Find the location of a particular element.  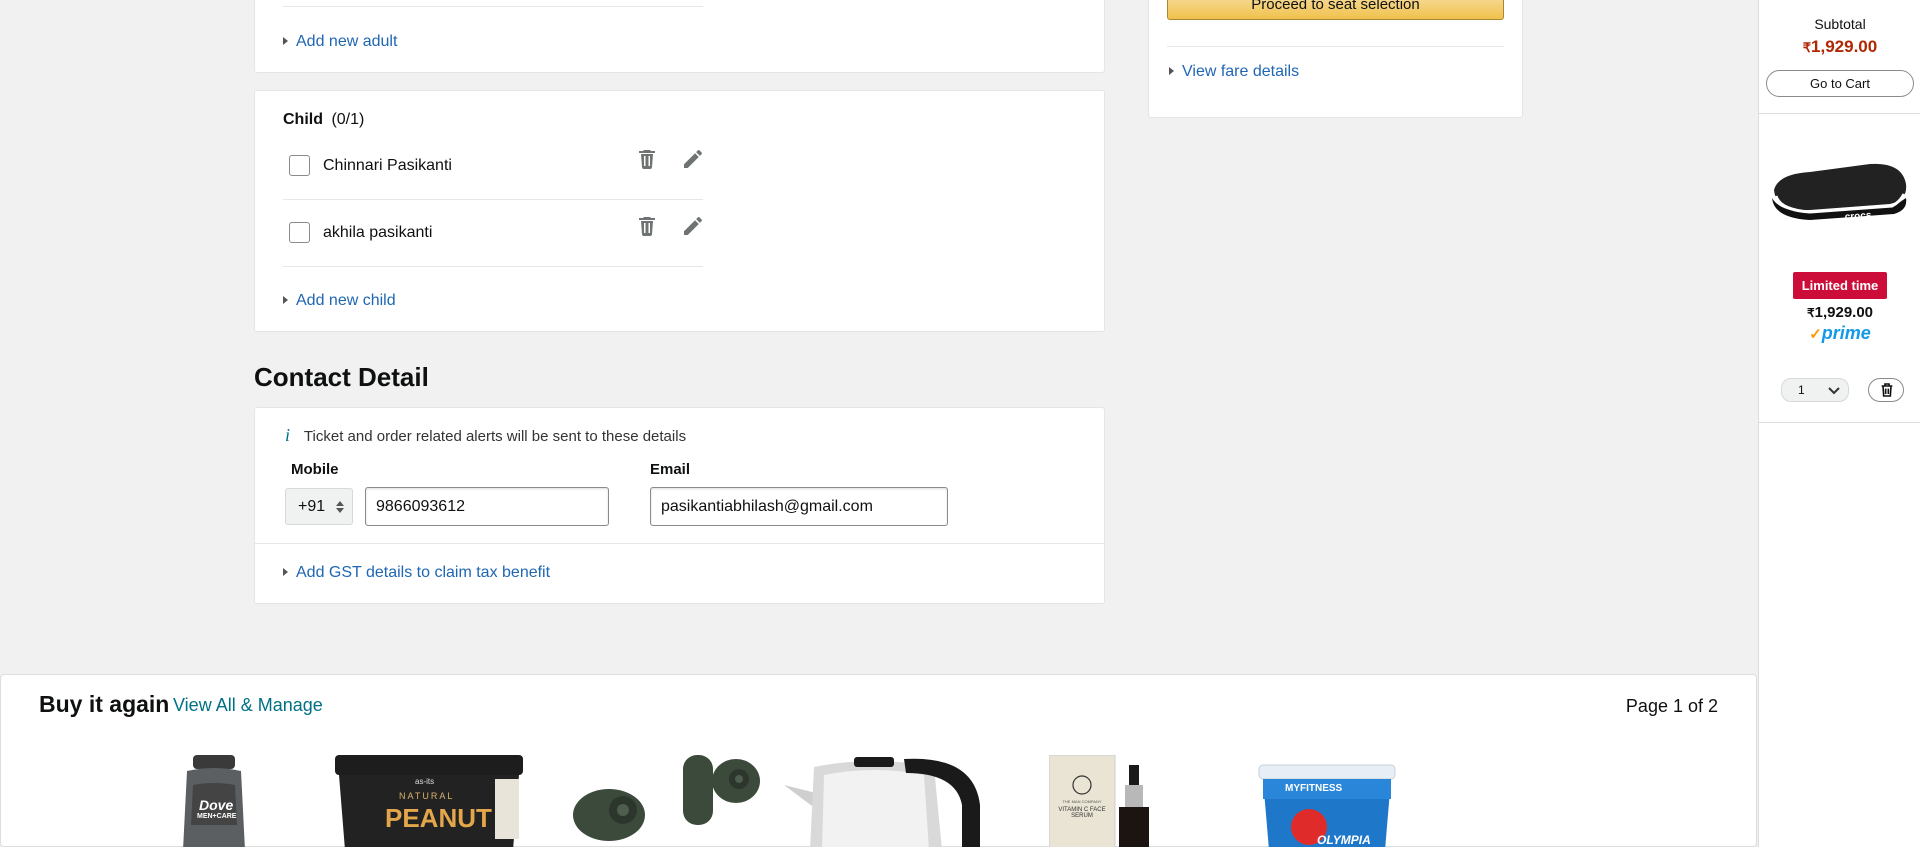

product-face-serum: THE MAN COMPANY VITAMIN C FACE SERUM is located at coordinates (1108, 800).